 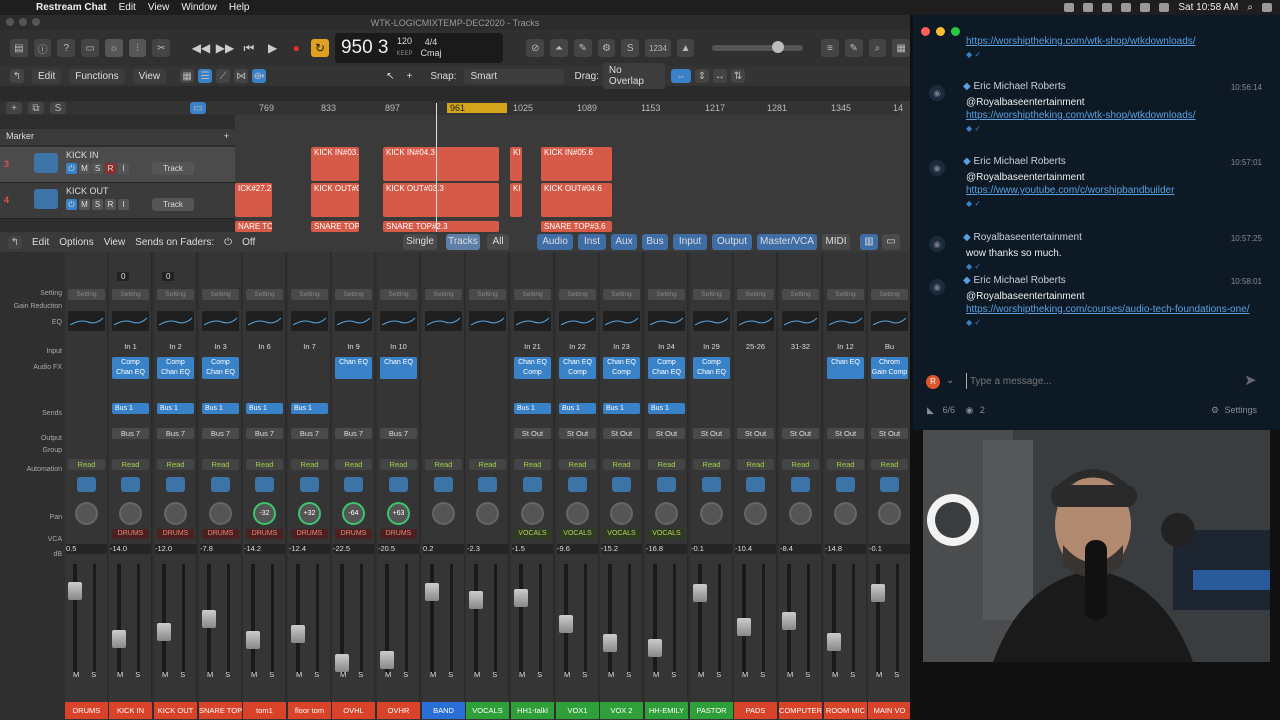 What do you see at coordinates (755, 346) in the screenshot?
I see `input-slot: 25-26` at bounding box center [755, 346].